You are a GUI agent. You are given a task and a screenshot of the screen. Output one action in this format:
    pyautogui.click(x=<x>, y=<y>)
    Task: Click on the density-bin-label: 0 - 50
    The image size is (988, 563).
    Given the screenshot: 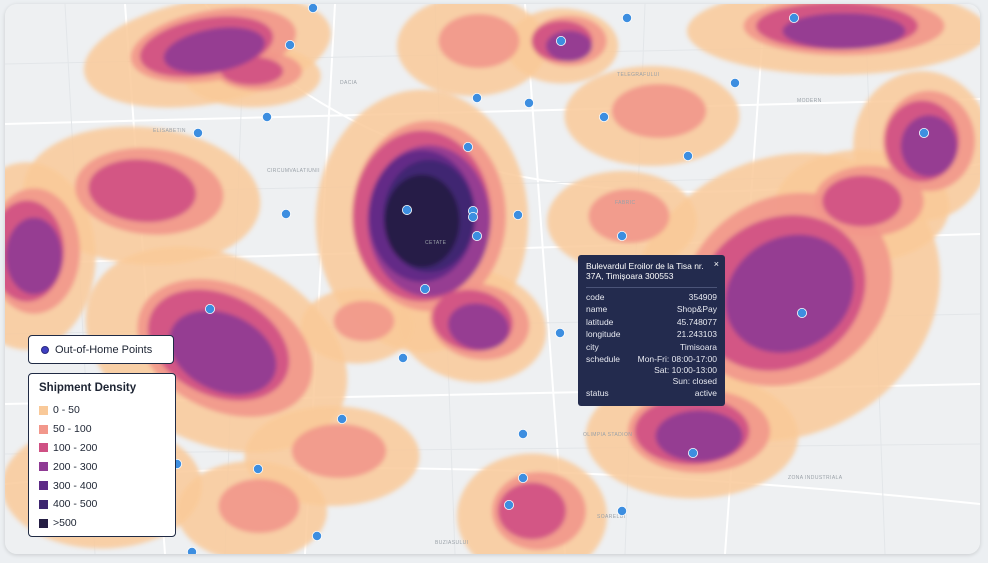 What is the action you would take?
    pyautogui.click(x=66, y=410)
    